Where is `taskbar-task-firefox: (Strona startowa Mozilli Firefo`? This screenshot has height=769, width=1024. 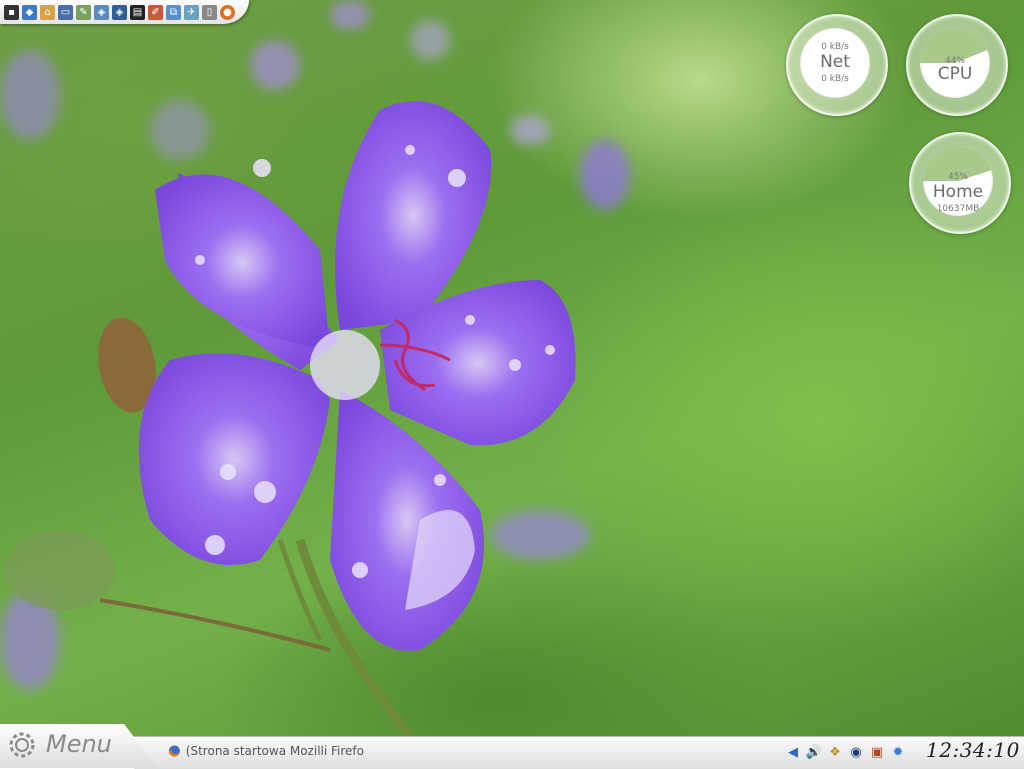
taskbar-task-firefox: (Strona startowa Mozilli Firefo is located at coordinates (266, 751).